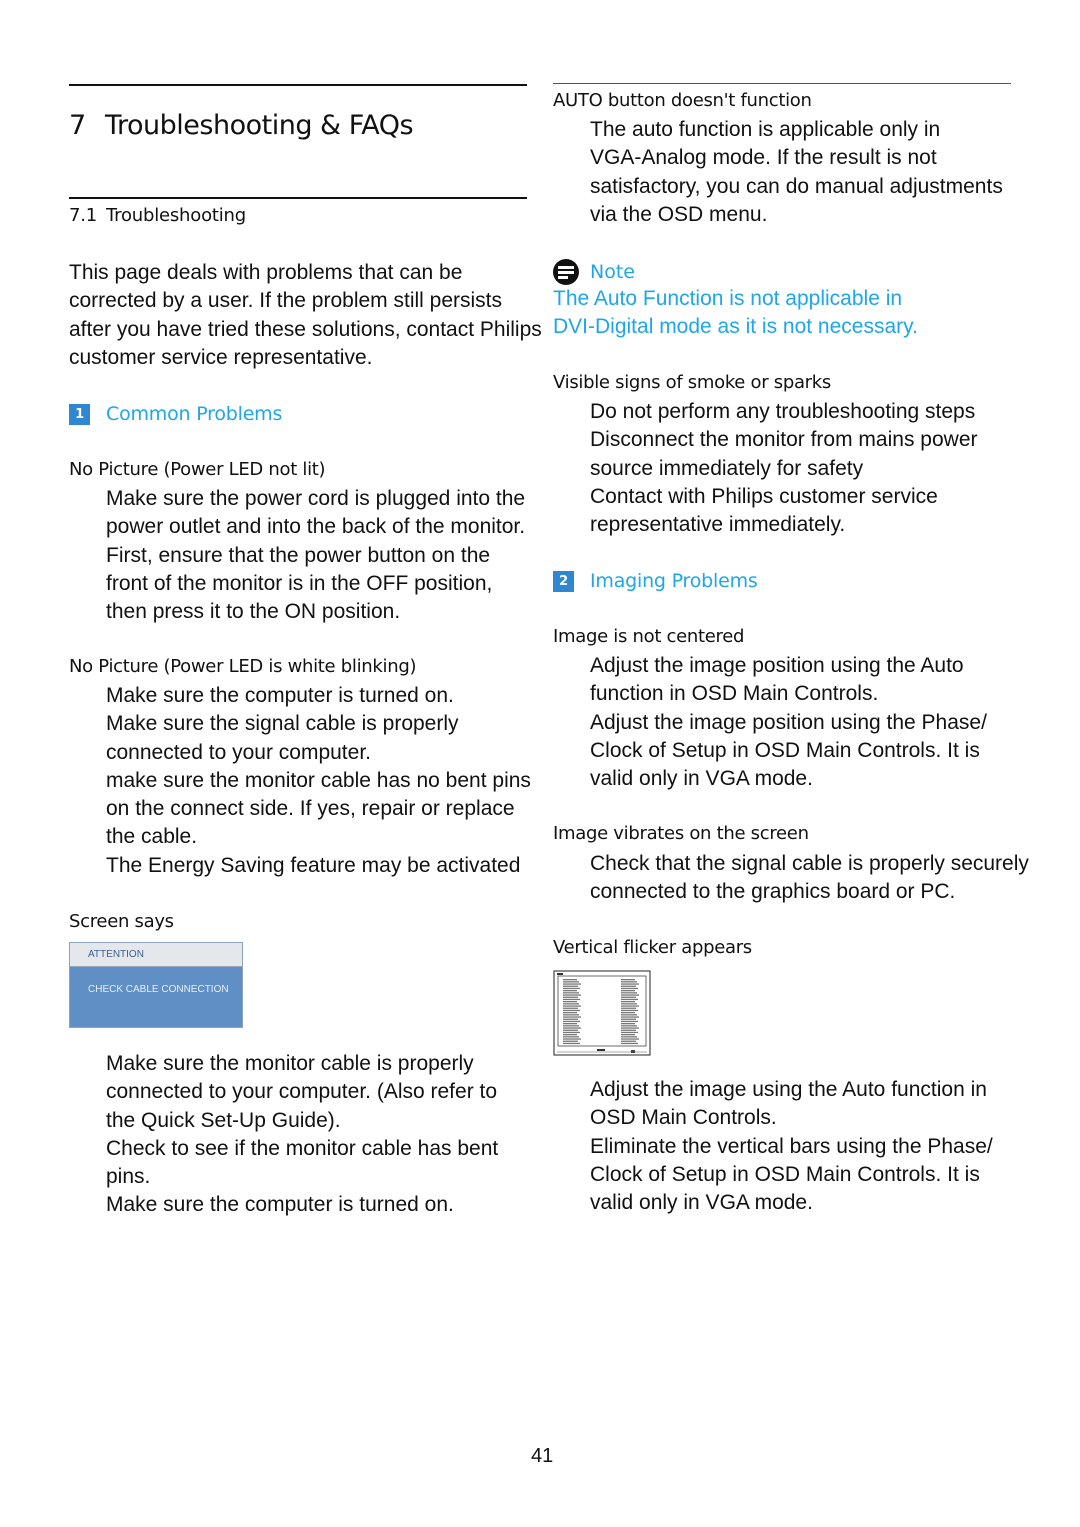 This screenshot has width=1080, height=1527. I want to click on category-imaging-problems: 2 Imaging Problems, so click(655, 581).